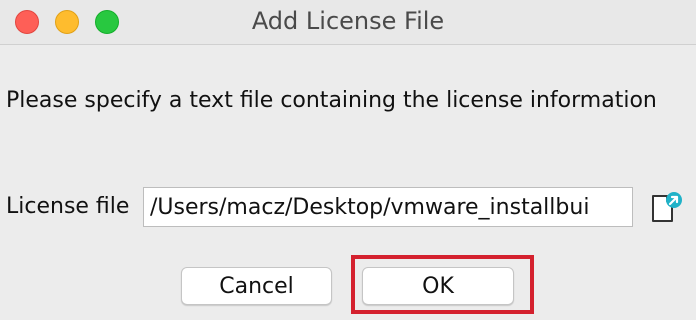  I want to click on cancel-button: Cancel, so click(256, 286).